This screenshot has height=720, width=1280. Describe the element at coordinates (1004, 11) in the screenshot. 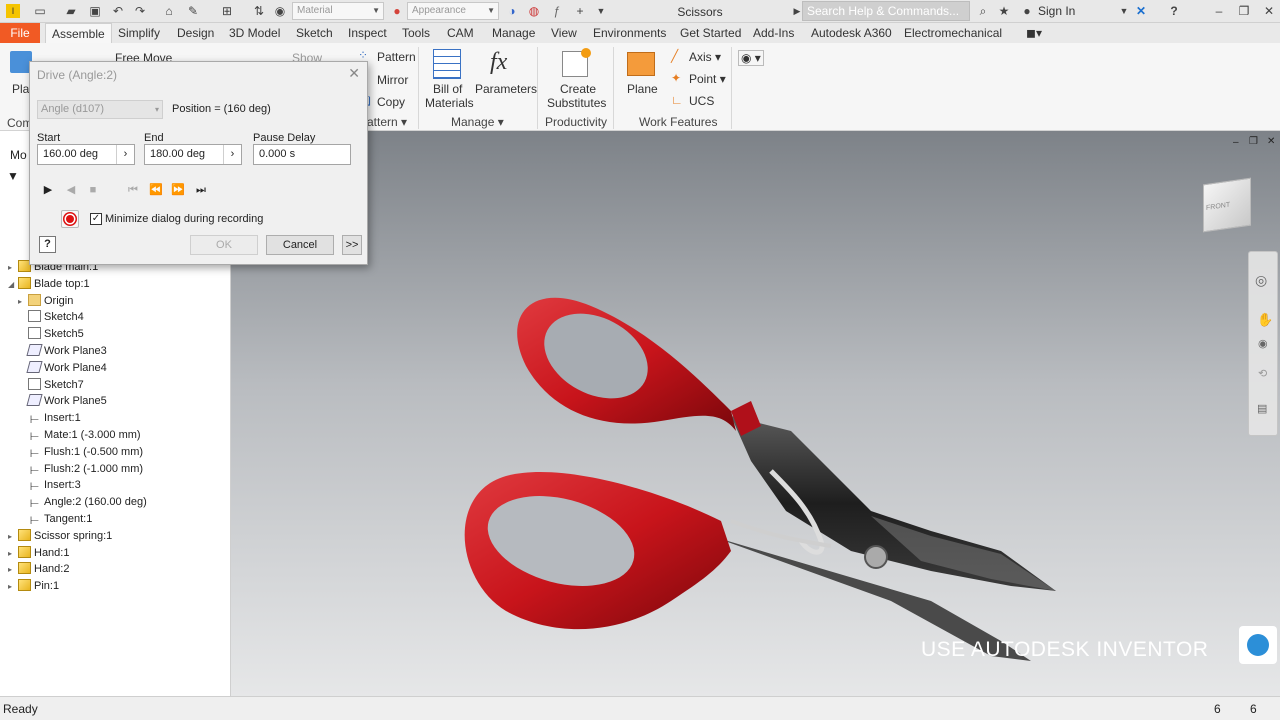

I see `favorites-star-icon: ★` at that location.